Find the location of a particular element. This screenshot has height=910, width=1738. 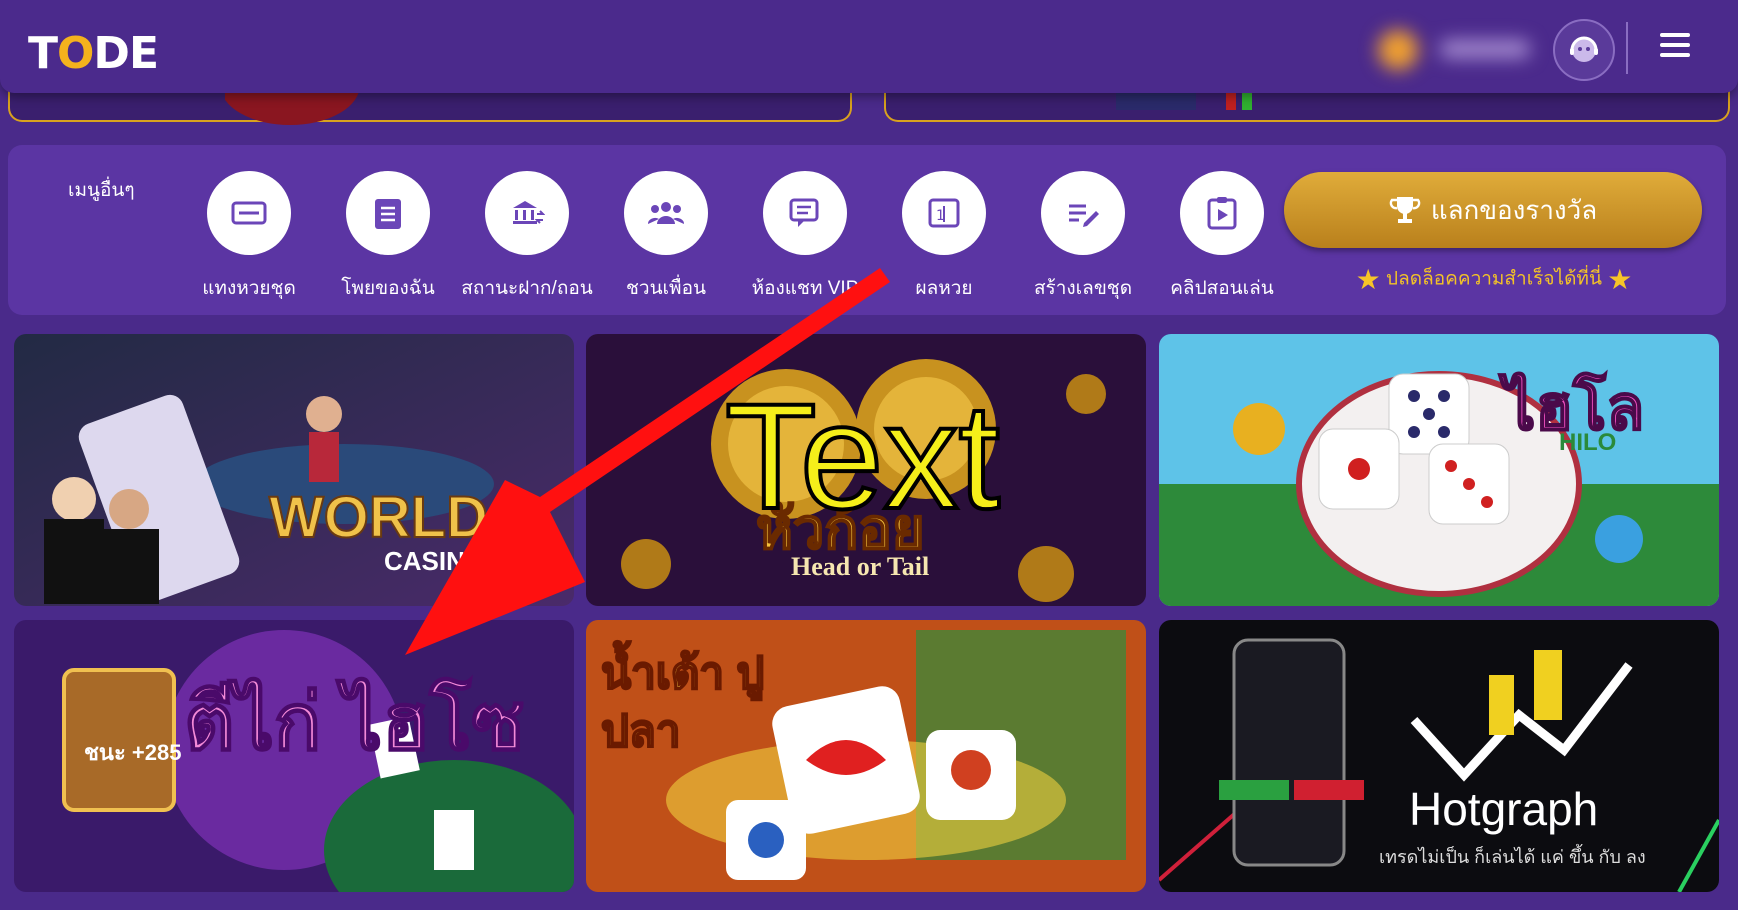

trophy-icon is located at coordinates (1405, 210).